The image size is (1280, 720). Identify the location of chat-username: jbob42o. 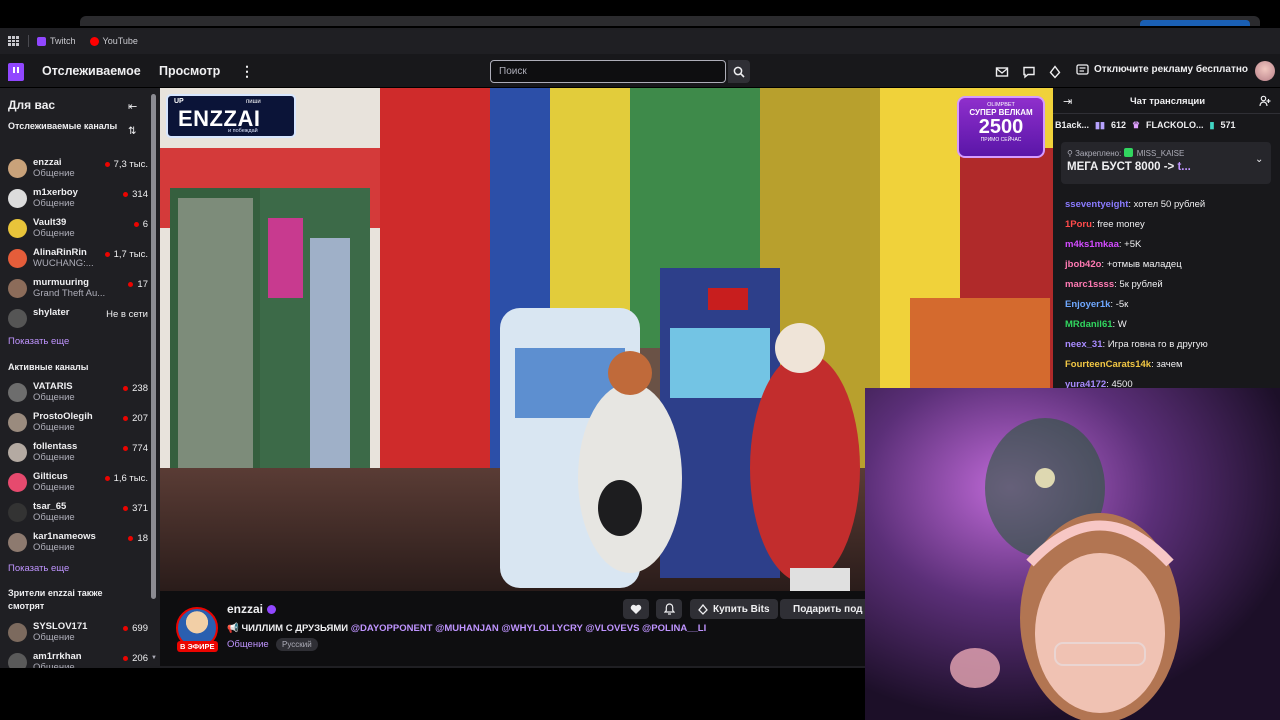
(1083, 264).